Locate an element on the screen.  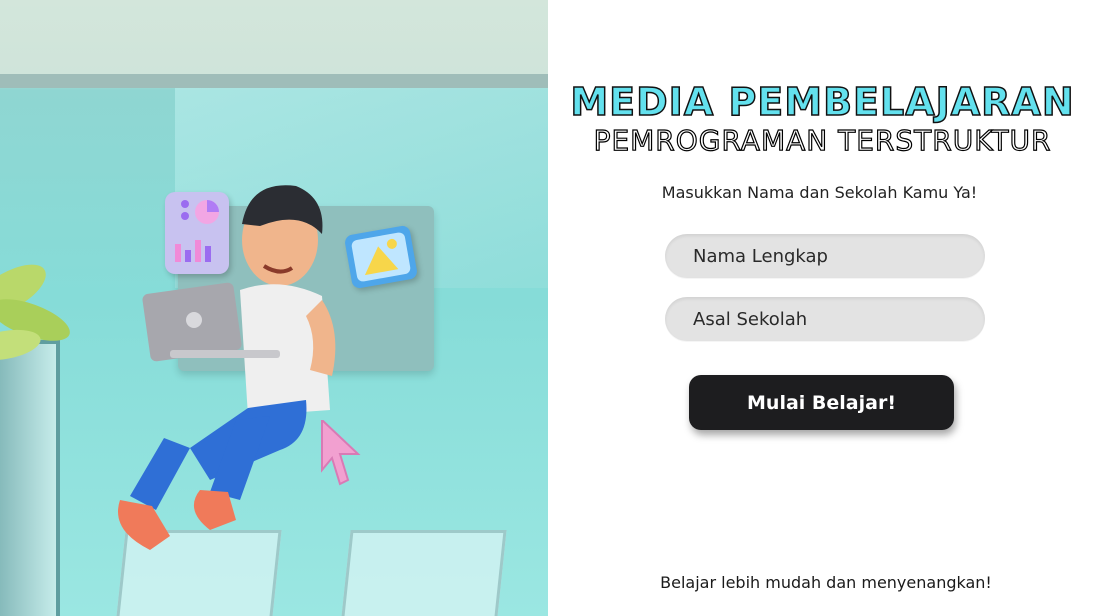
page-subtitle: PEMROGRAMAN TERSTRUKTUR is located at coordinates (822, 140).